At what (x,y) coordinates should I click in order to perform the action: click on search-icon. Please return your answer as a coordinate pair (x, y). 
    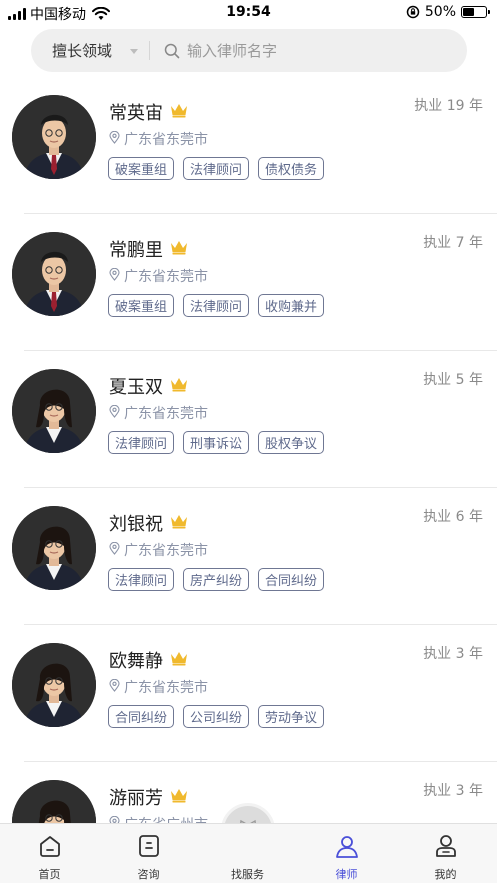
    Looking at the image, I should click on (172, 50).